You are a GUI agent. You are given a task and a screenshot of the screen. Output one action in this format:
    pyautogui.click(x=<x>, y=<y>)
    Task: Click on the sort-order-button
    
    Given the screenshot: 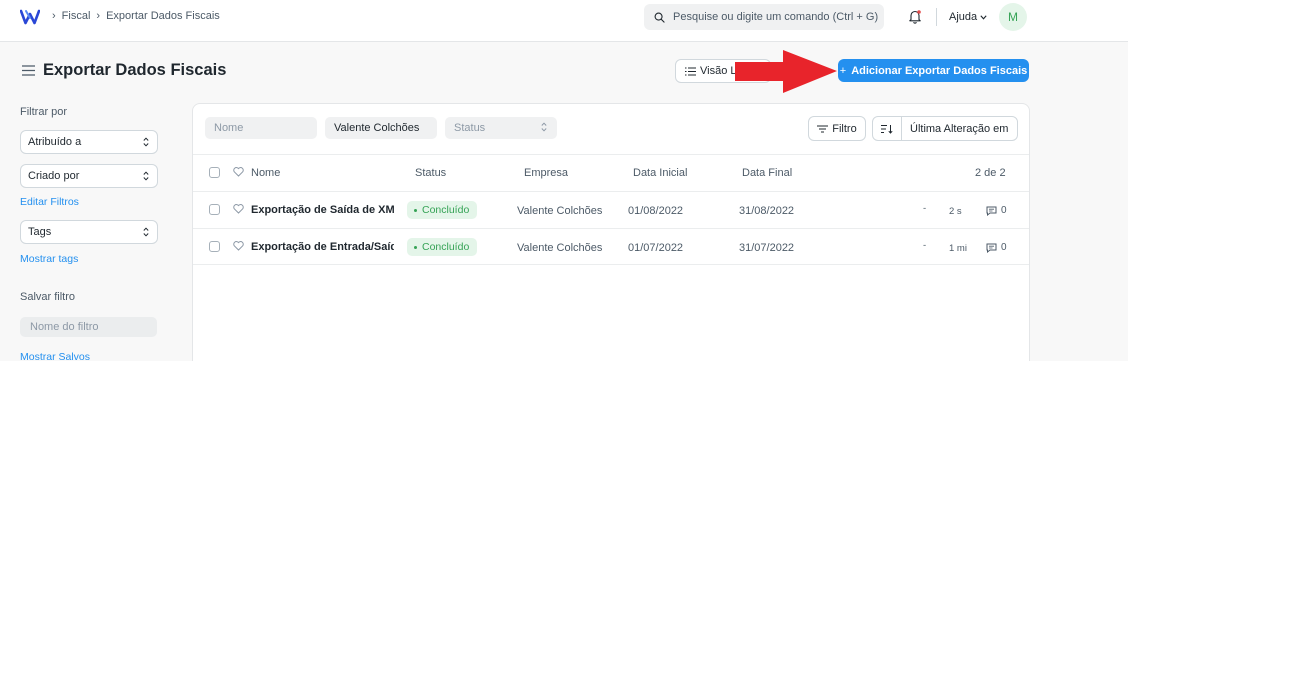 What is the action you would take?
    pyautogui.click(x=887, y=128)
    